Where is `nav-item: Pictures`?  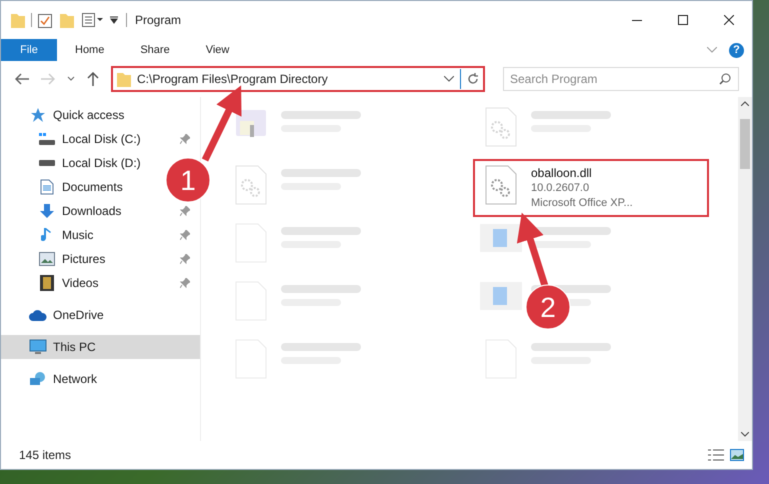
nav-item: Pictures is located at coordinates (100, 259).